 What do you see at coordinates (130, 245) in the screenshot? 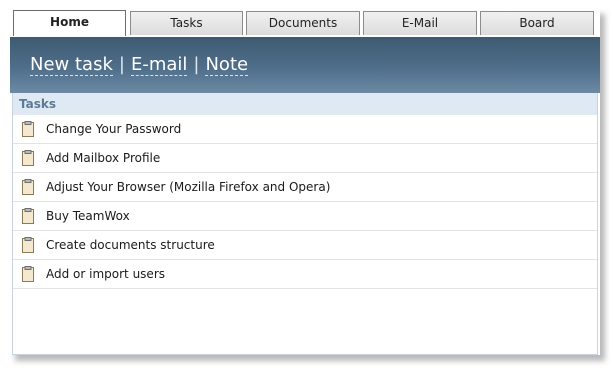
I see `task-label: Create documents structure` at bounding box center [130, 245].